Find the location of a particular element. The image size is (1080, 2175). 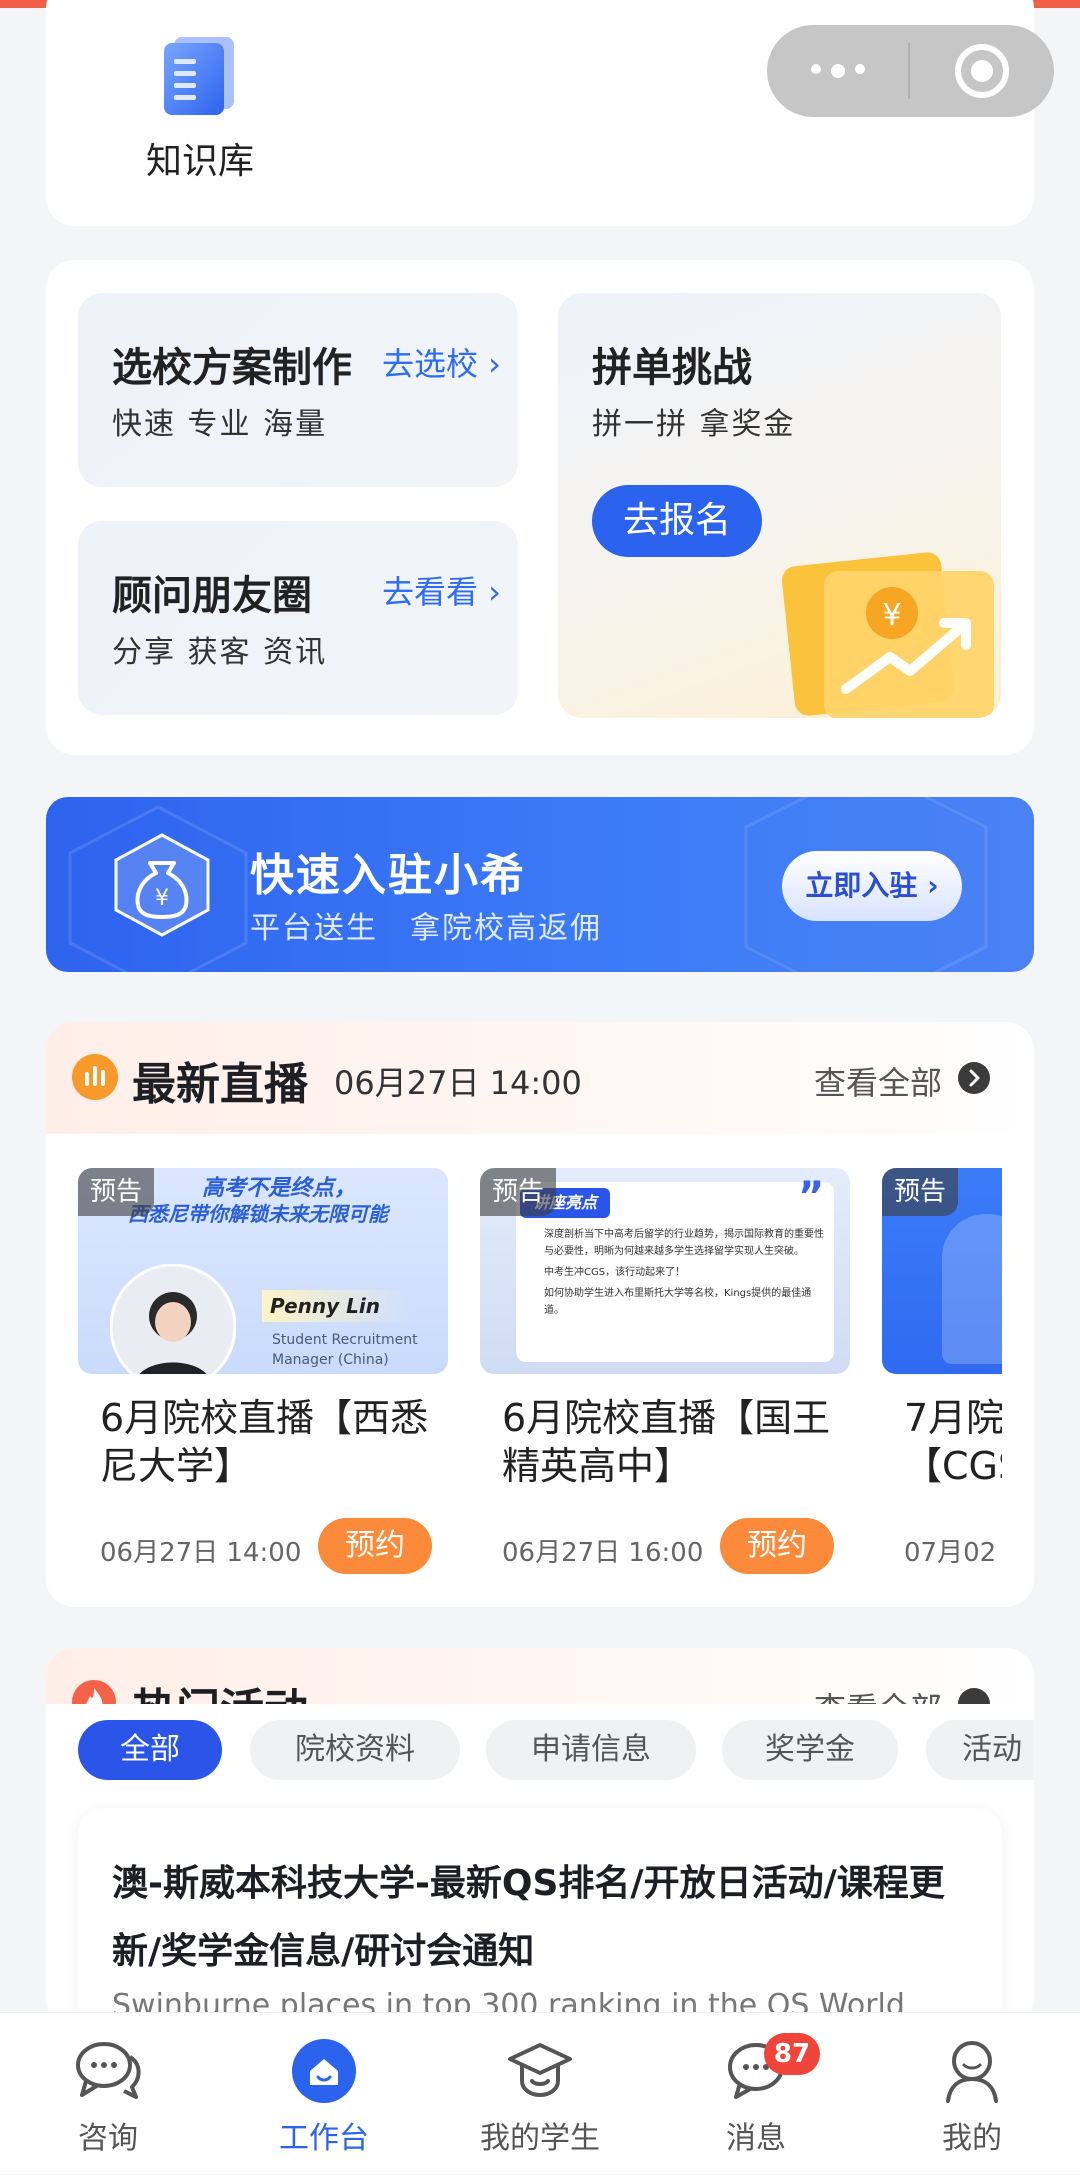

activity-filter-tabs: 全部 院校资料 申请信息 奖学金 活动 is located at coordinates (540, 1751).